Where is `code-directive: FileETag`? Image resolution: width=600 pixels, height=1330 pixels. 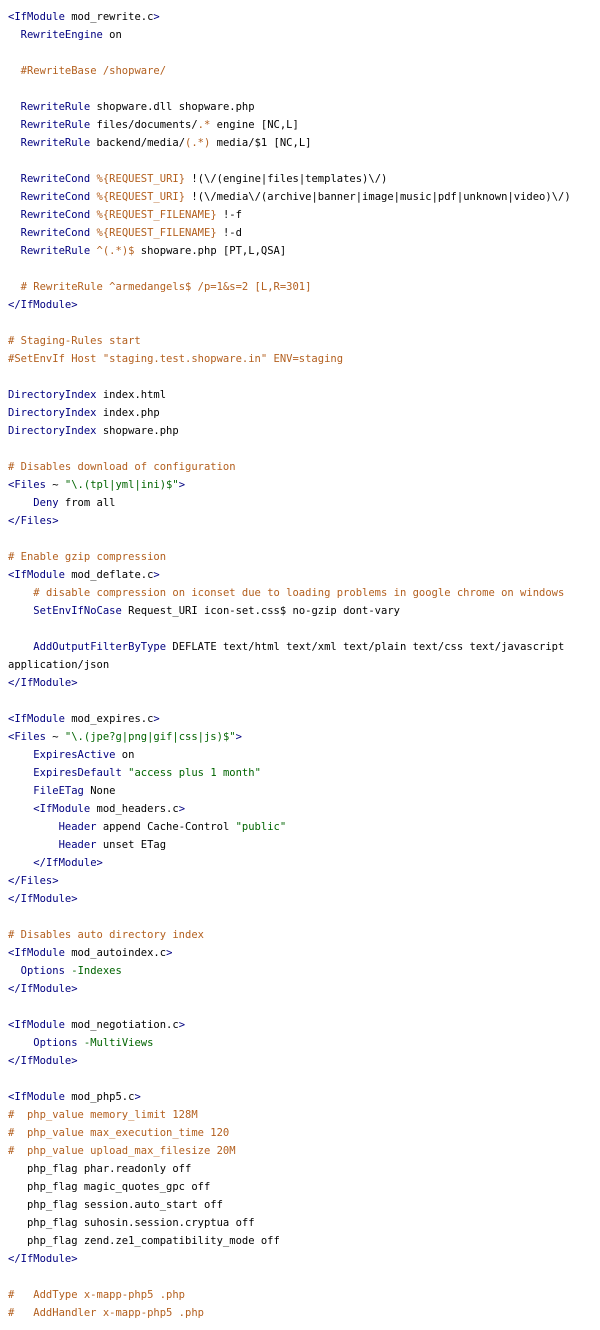
code-directive: FileETag is located at coordinates (58, 791).